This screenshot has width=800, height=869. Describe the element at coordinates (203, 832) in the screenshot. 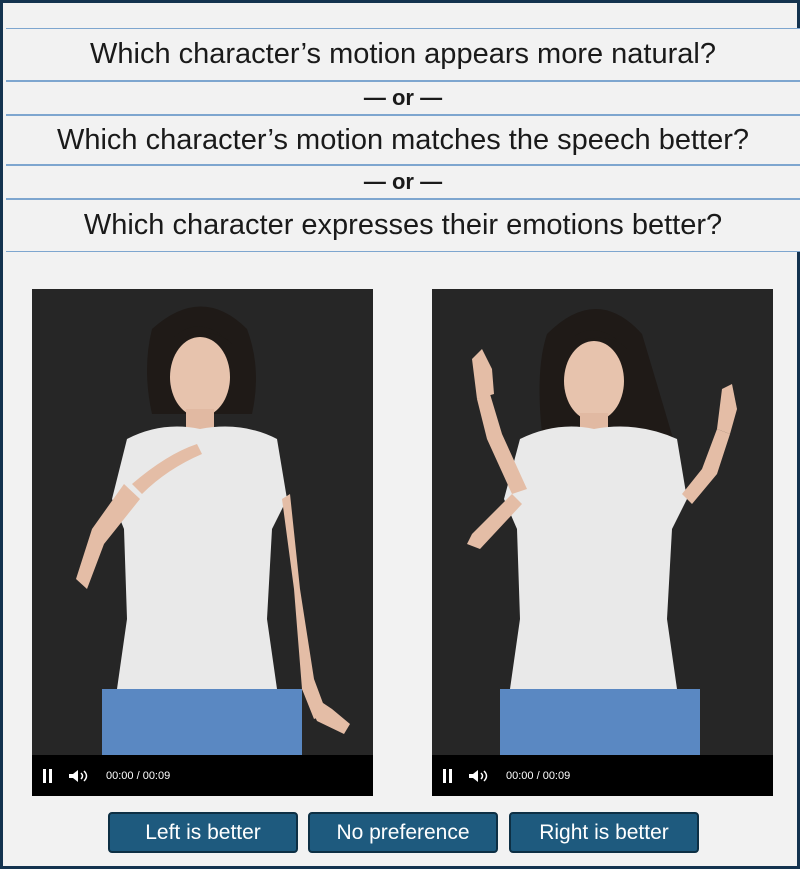

I see `left-is-better-button: Left is better` at that location.